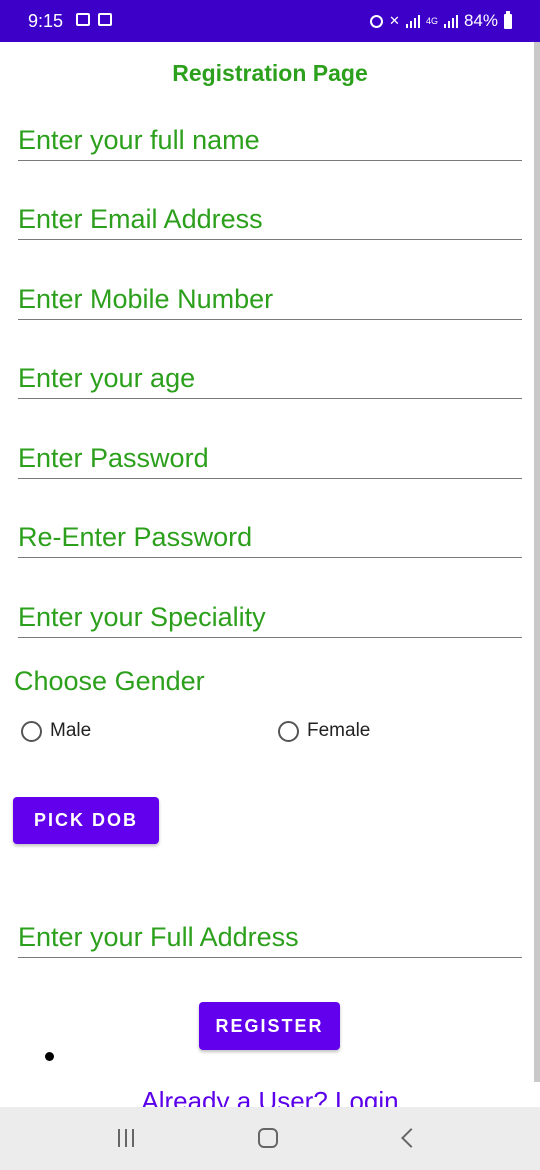 This screenshot has width=540, height=1170. Describe the element at coordinates (83, 19) in the screenshot. I see `gallery-icon` at that location.